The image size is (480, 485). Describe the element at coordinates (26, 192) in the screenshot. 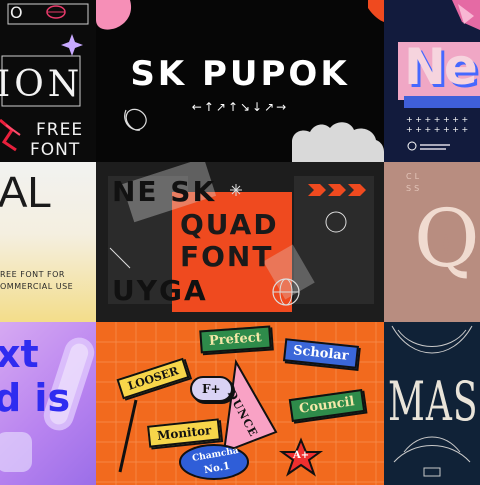

I see `al-headline: AL` at that location.